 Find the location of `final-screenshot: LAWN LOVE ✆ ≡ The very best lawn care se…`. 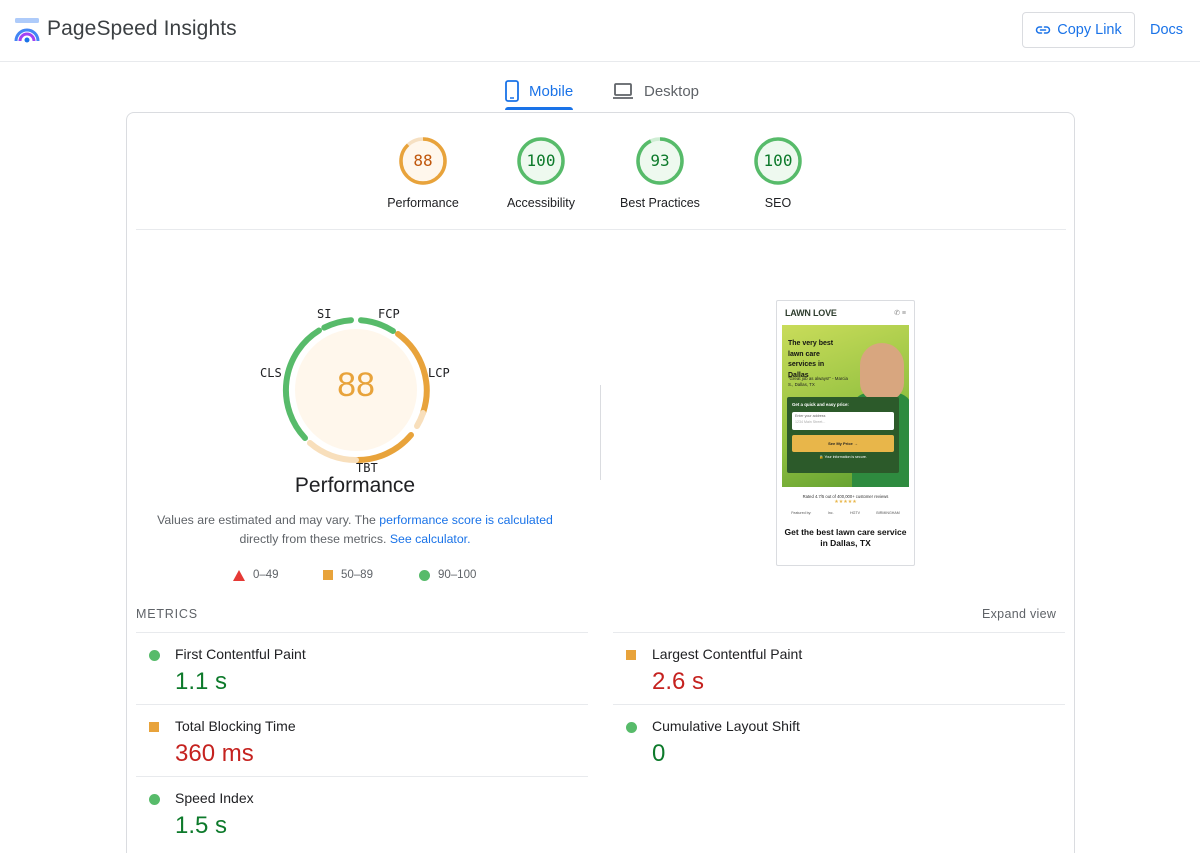

final-screenshot: LAWN LOVE ✆ ≡ The very best lawn care se… is located at coordinates (845, 433).